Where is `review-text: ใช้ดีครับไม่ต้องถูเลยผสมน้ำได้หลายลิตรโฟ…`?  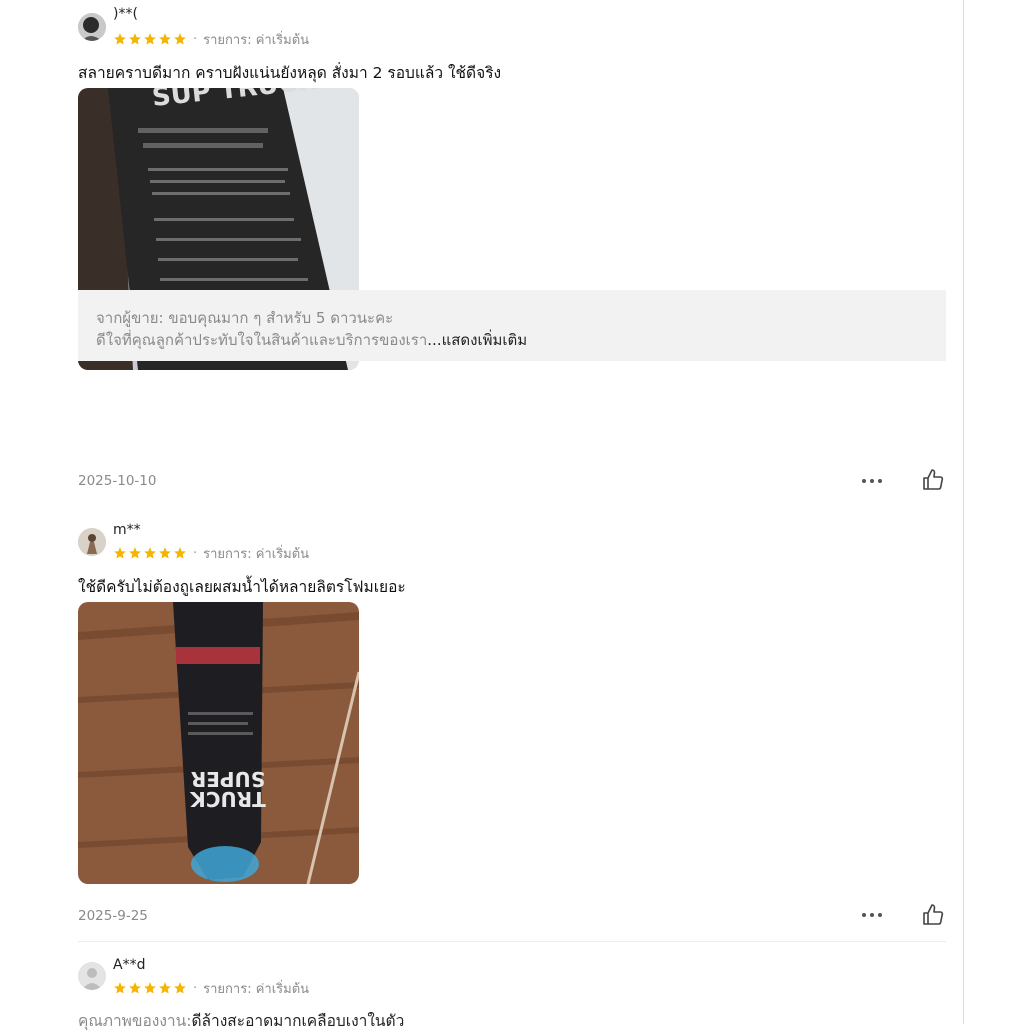
review-text: ใช้ดีครับไม่ต้องถูเลยผสมน้ำได้หลายลิตรโฟ… is located at coordinates (242, 587).